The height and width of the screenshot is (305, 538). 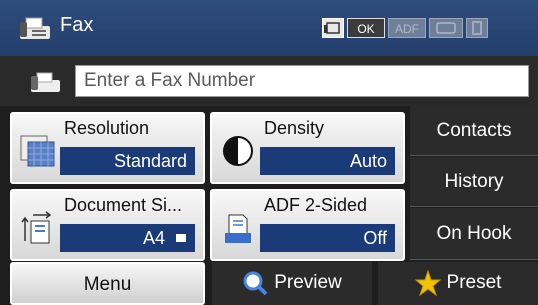 I want to click on density-value: Auto, so click(x=327, y=161).